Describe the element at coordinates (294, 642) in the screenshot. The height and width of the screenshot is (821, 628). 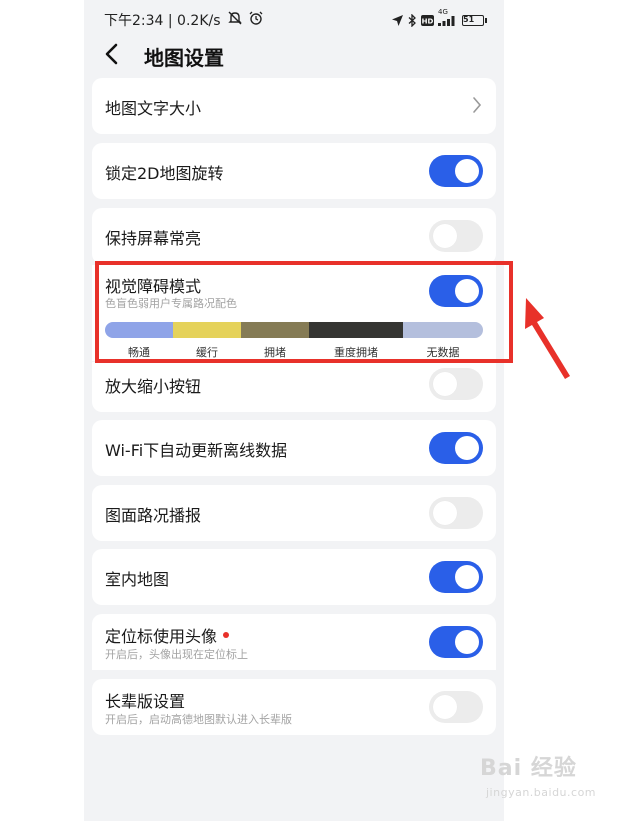
I see `setting-row-avatar-marker: 定位标使用头像 开启后，头像出现在定位标上` at that location.